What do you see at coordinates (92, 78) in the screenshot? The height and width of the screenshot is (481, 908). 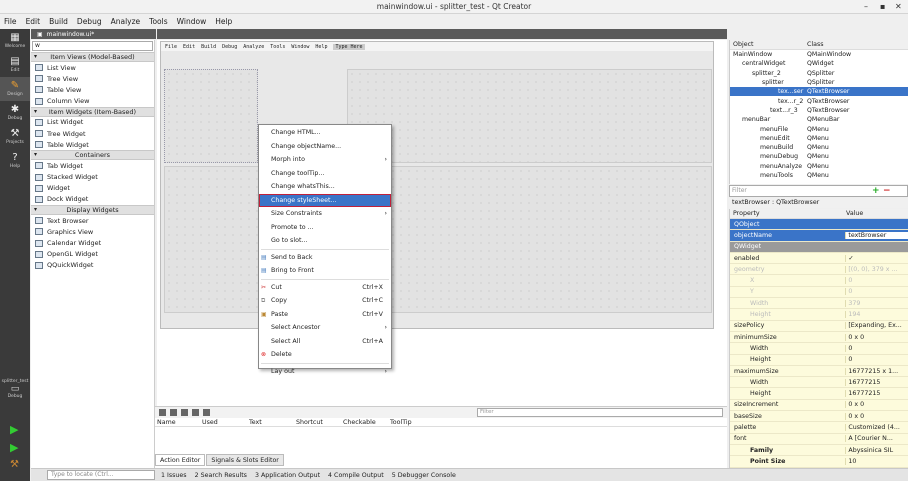 I see `widget-tree-view: Tree View` at bounding box center [92, 78].